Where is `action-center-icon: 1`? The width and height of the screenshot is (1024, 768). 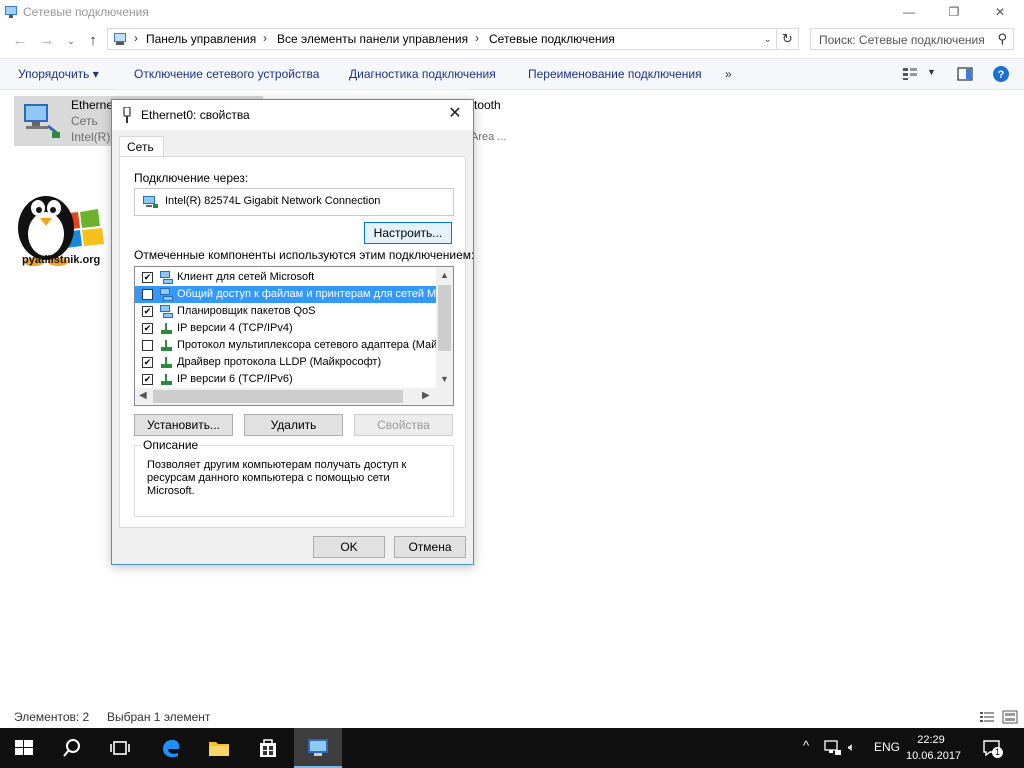
action-center-icon: 1 is located at coordinates (992, 748).